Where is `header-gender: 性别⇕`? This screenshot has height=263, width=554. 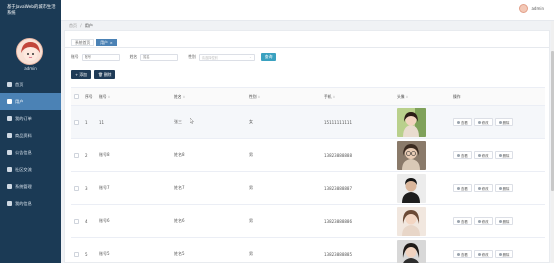
header-gender: 性别⇕ is located at coordinates (286, 97).